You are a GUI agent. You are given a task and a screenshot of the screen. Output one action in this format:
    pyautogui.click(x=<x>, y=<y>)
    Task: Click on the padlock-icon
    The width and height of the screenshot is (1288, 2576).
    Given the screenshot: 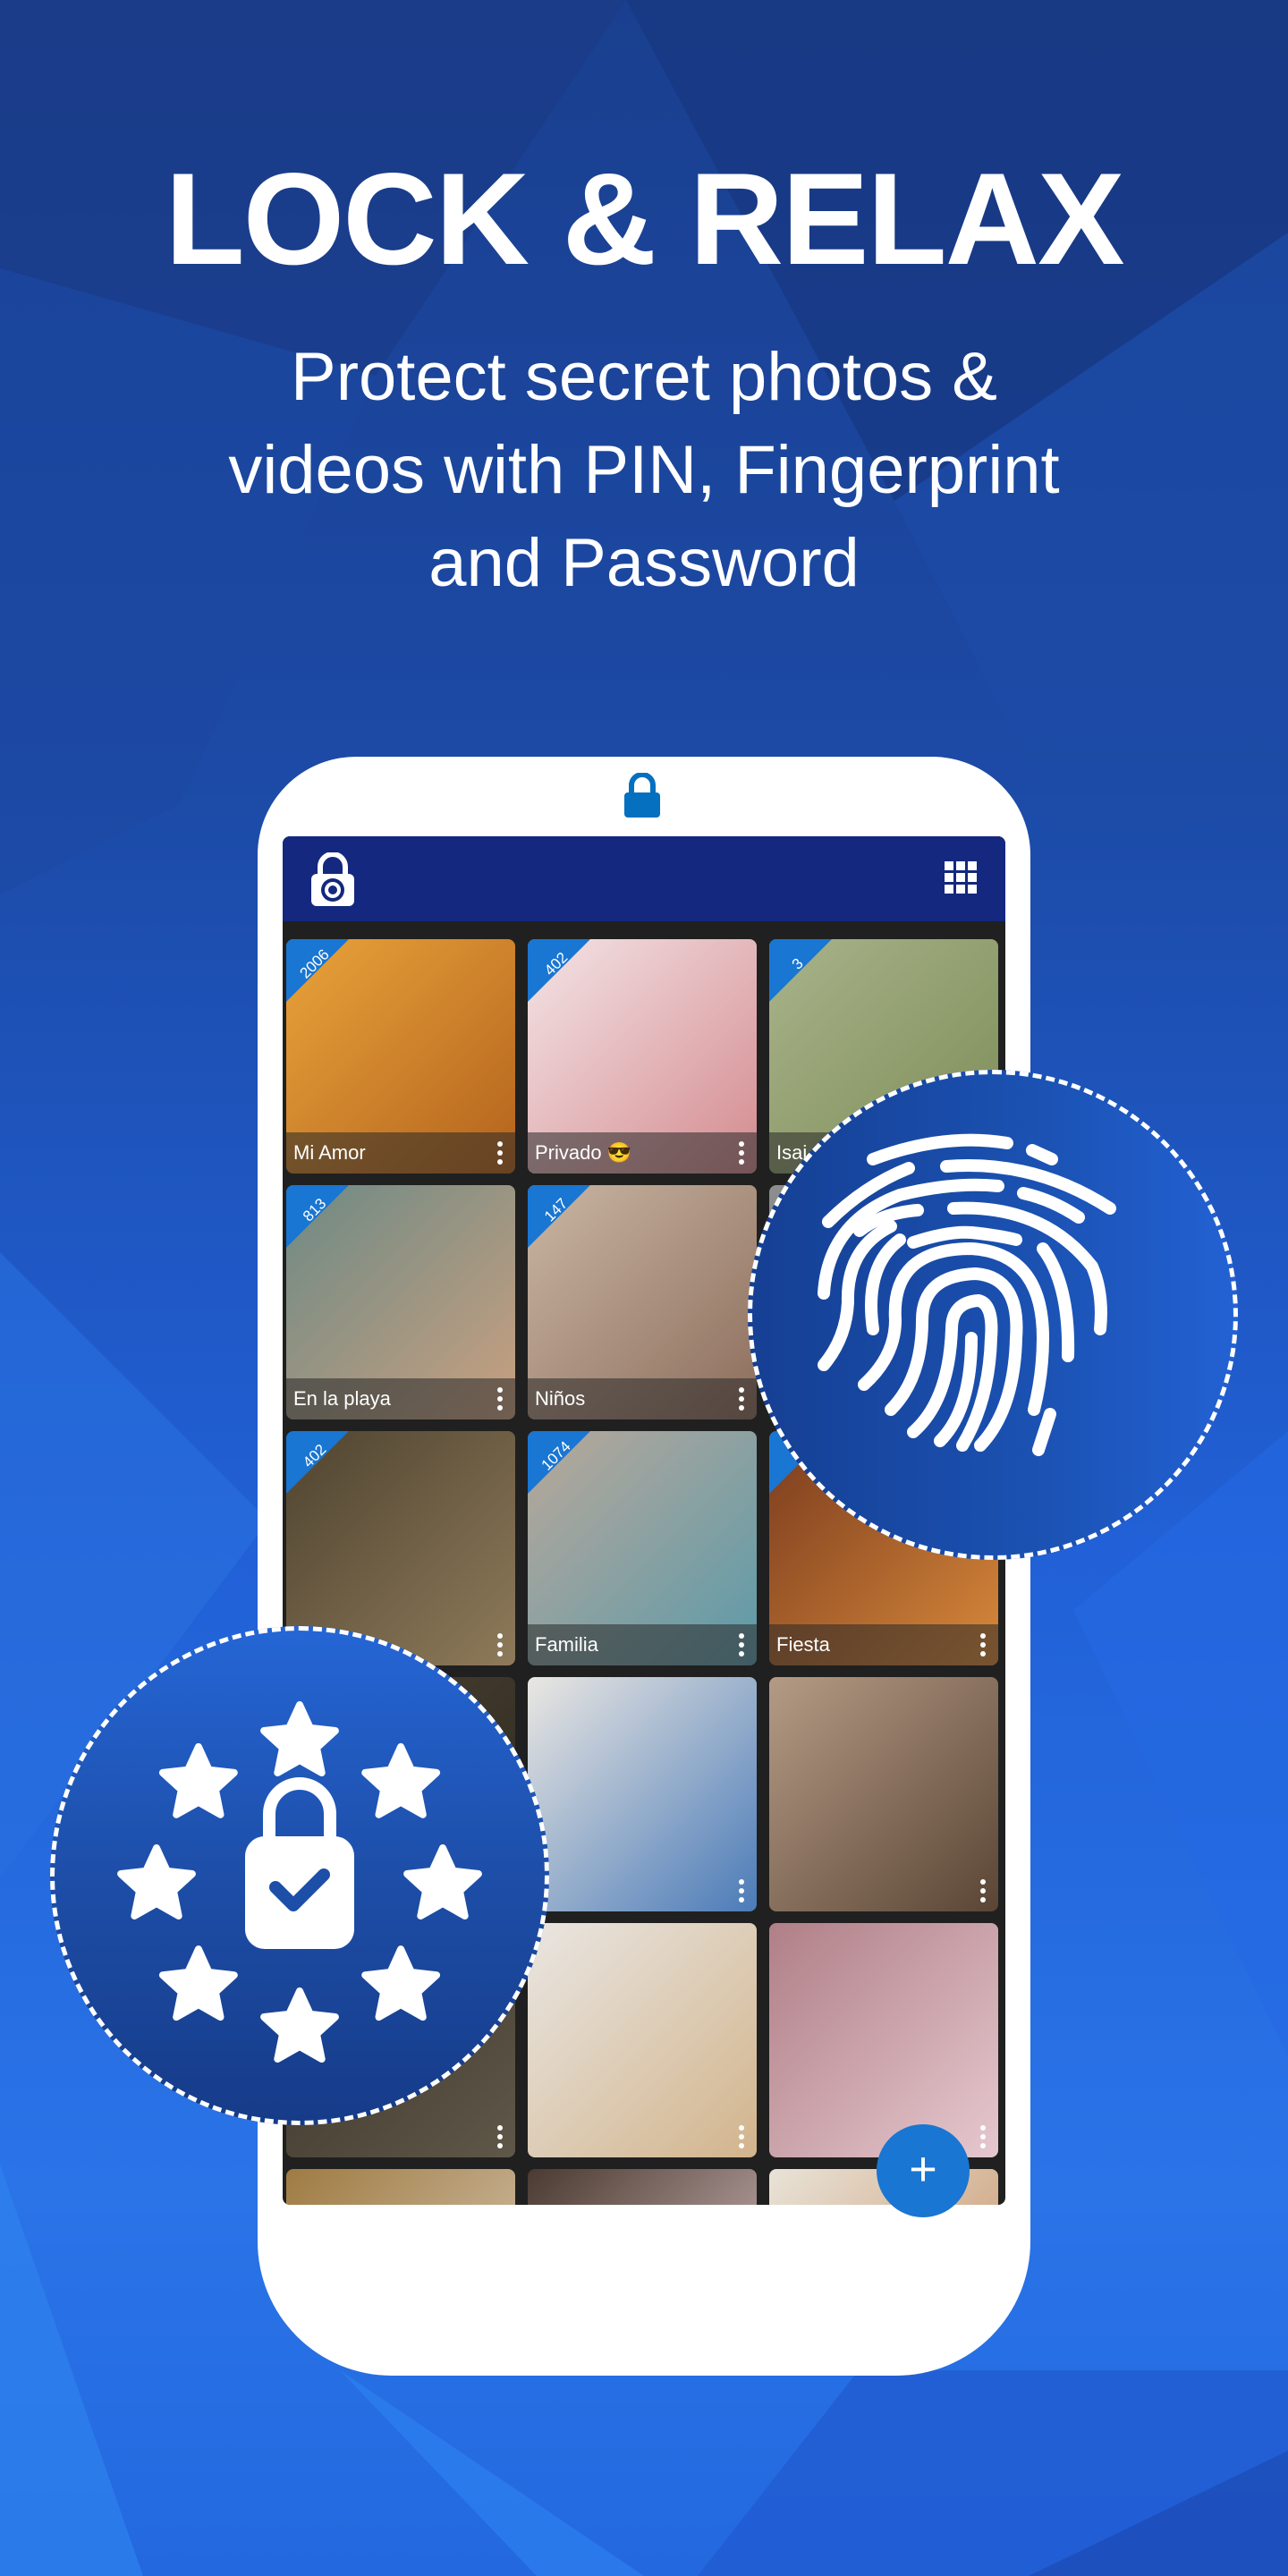 What is the action you would take?
    pyautogui.click(x=642, y=795)
    